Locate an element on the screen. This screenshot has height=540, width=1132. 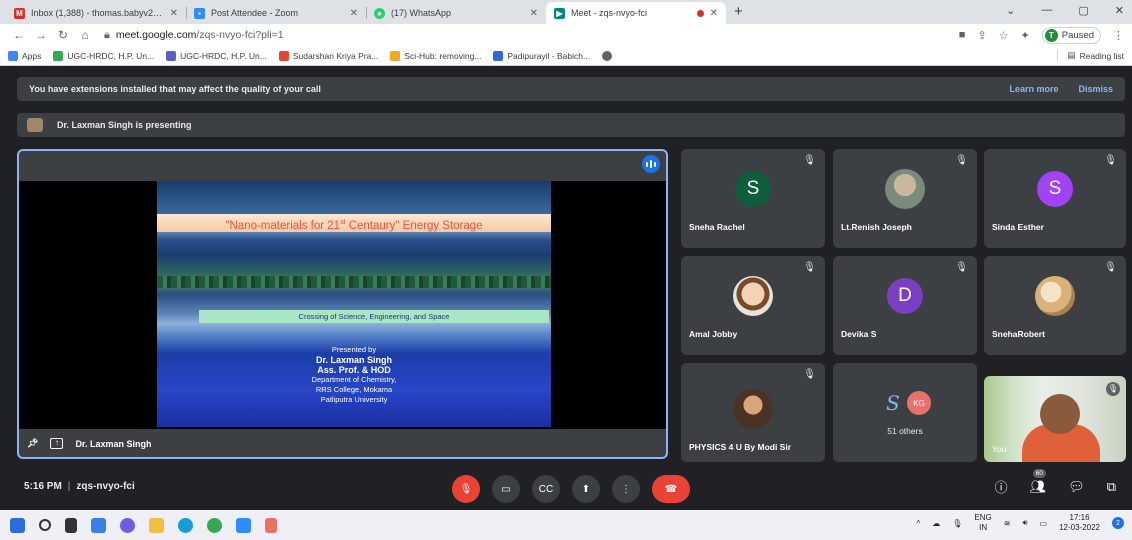
zoom-app-icon is located at coordinates (243, 525).